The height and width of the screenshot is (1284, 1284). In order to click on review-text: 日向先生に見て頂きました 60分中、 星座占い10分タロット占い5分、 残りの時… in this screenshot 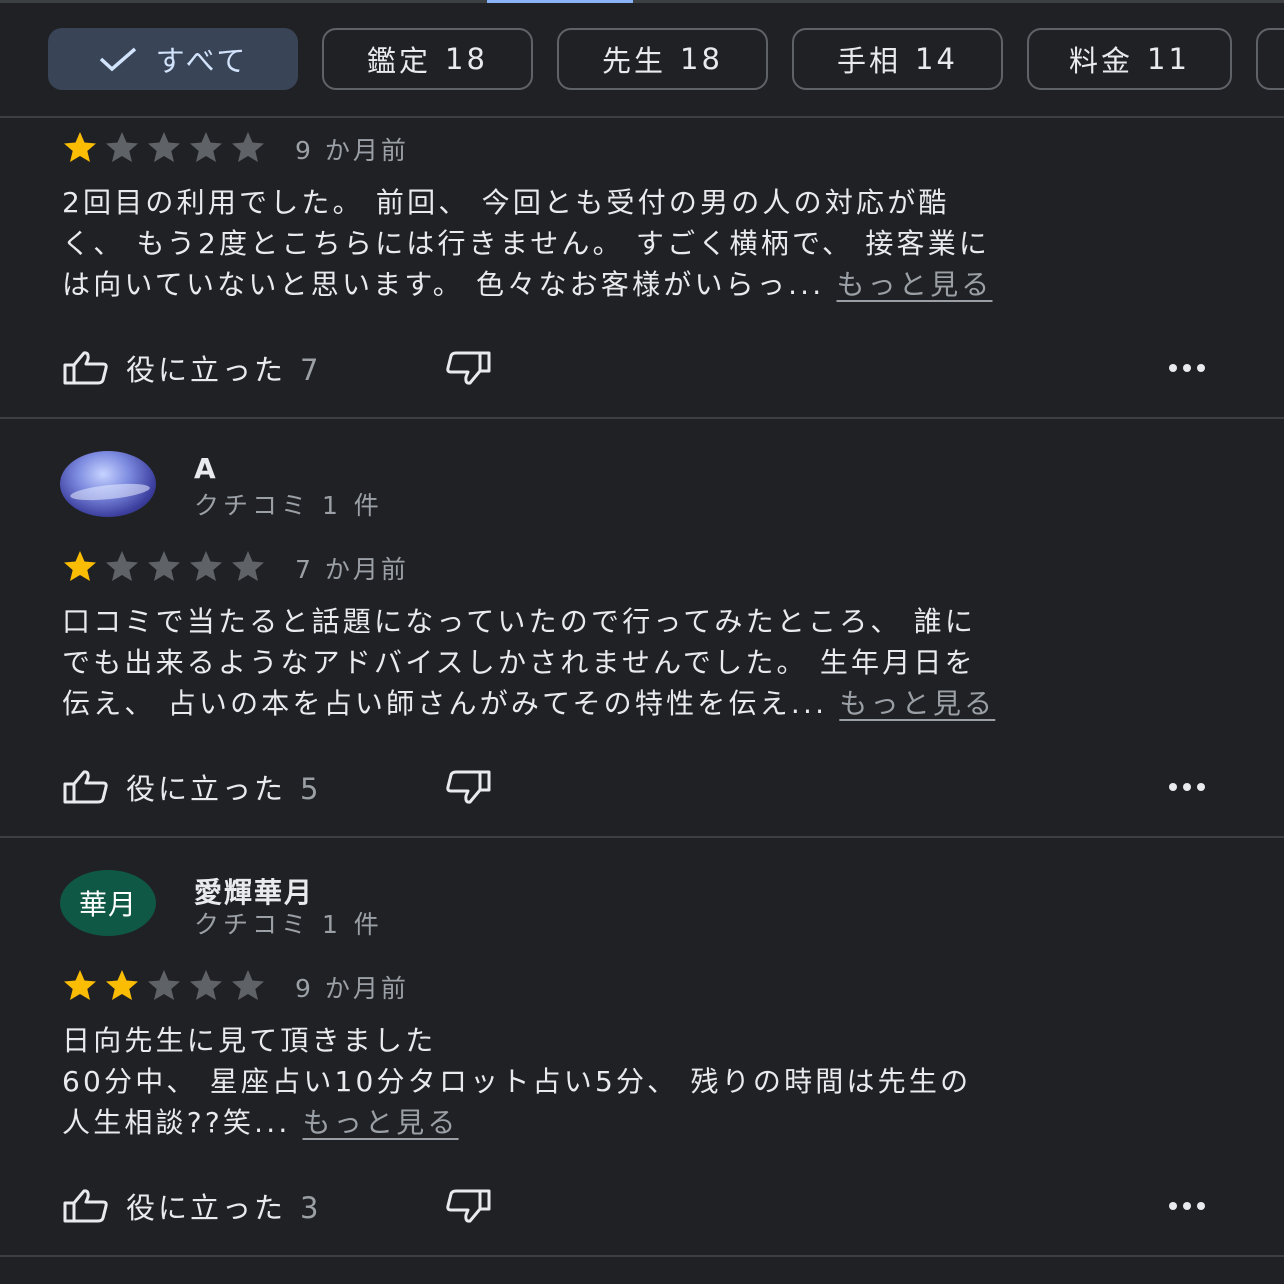, I will do `click(642, 1081)`.